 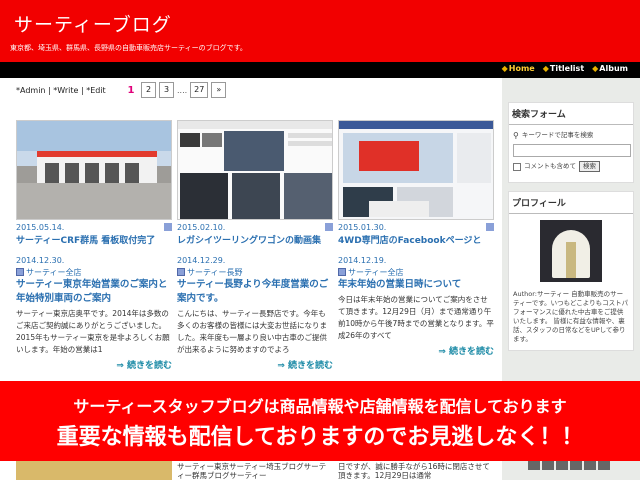 I want to click on card-title: サーティーCRF群馬 看板取付完了, so click(x=94, y=239).